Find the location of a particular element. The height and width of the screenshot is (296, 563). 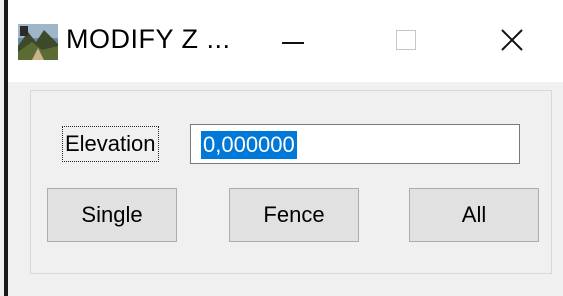

close-button is located at coordinates (510, 41).